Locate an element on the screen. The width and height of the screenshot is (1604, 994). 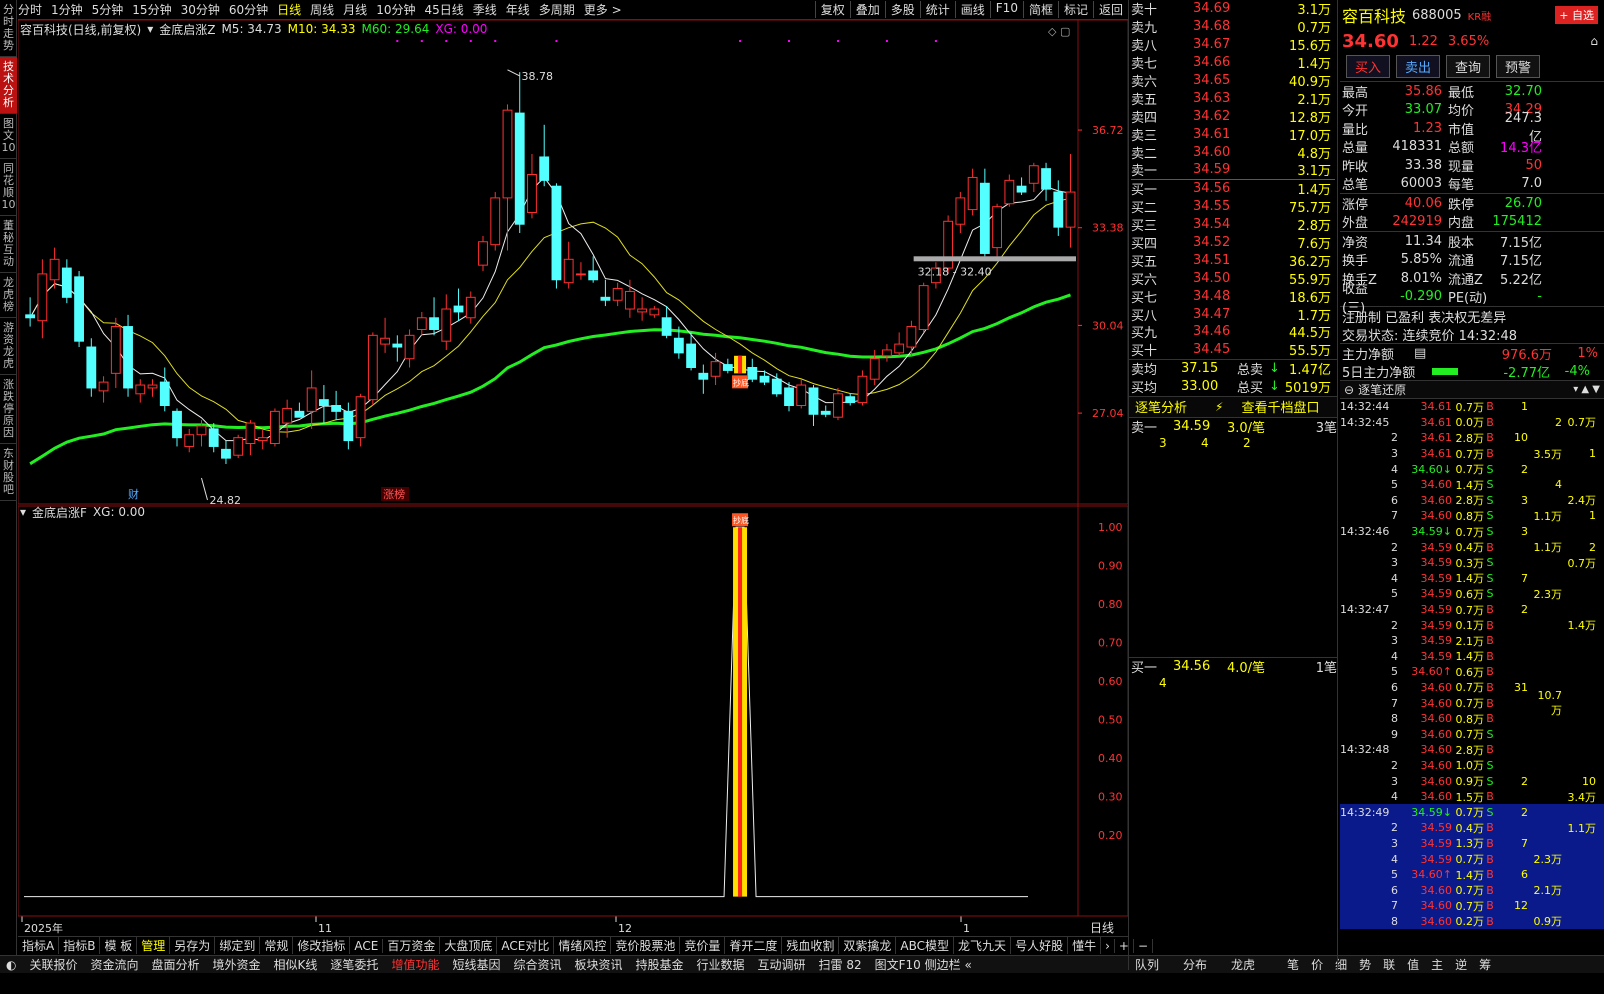
period-tab-8: 月线 is located at coordinates (355, 9).